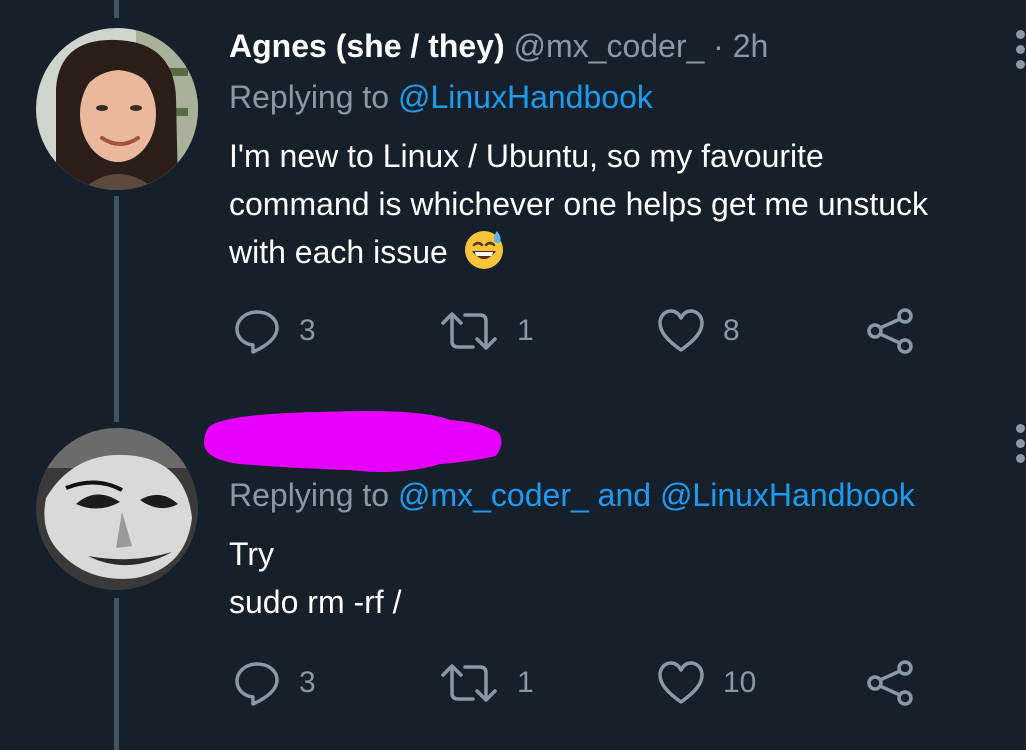 The image size is (1026, 750). What do you see at coordinates (352, 443) in the screenshot?
I see `redacted-author-name` at bounding box center [352, 443].